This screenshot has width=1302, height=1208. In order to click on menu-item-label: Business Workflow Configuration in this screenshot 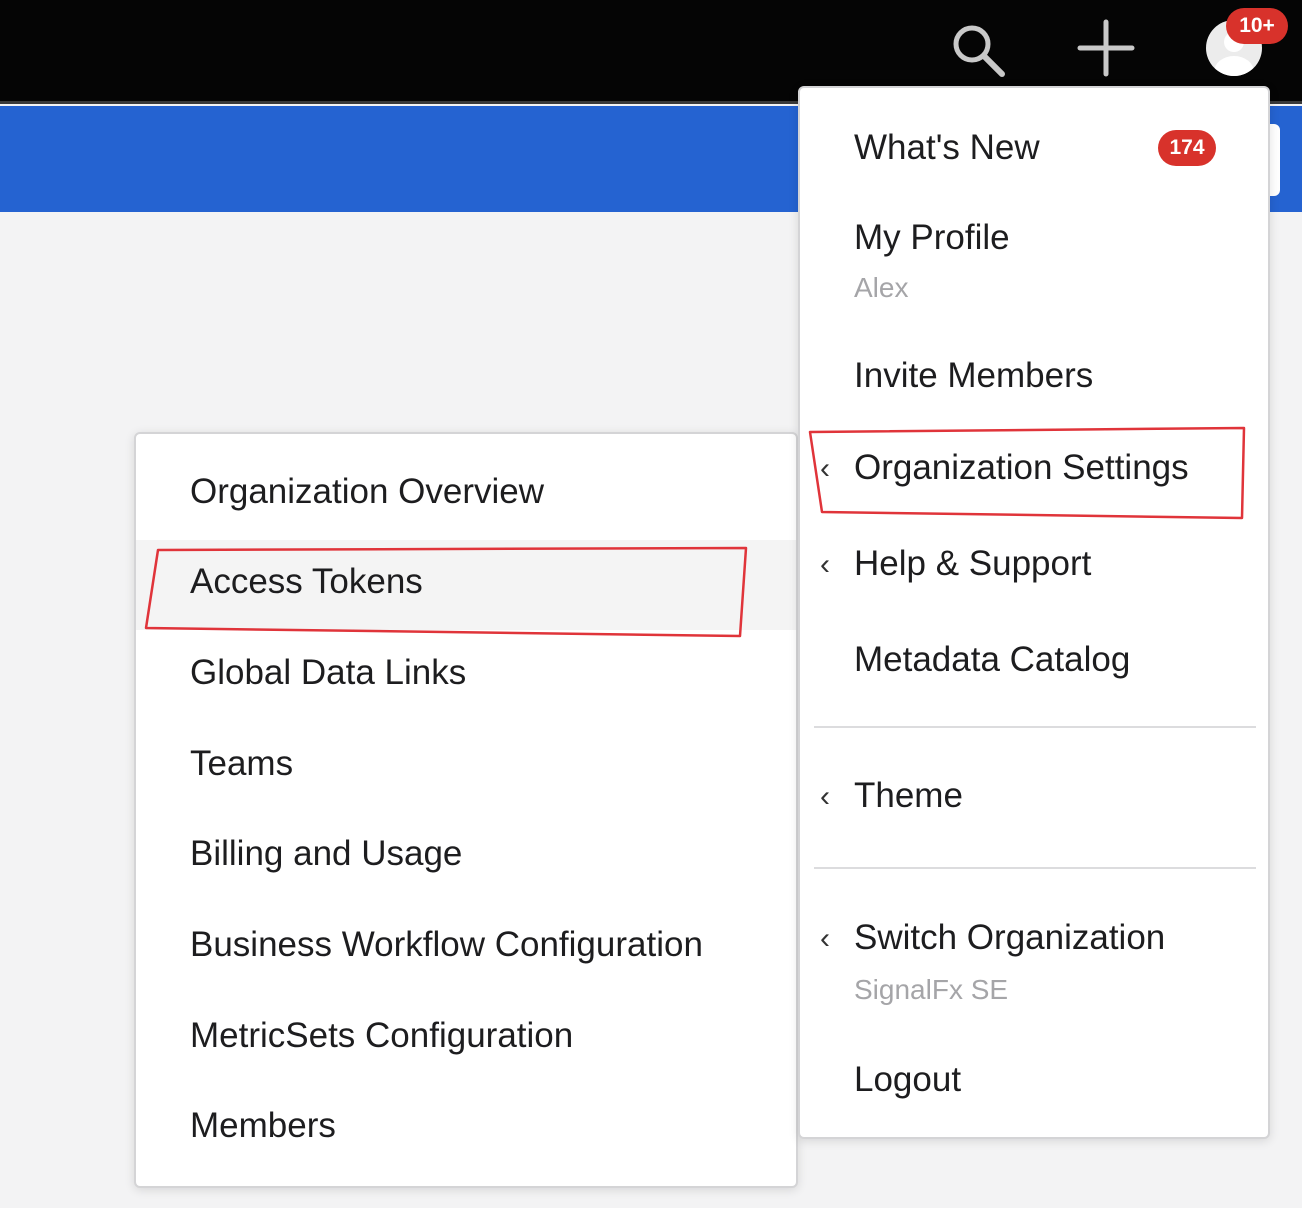, I will do `click(446, 944)`.